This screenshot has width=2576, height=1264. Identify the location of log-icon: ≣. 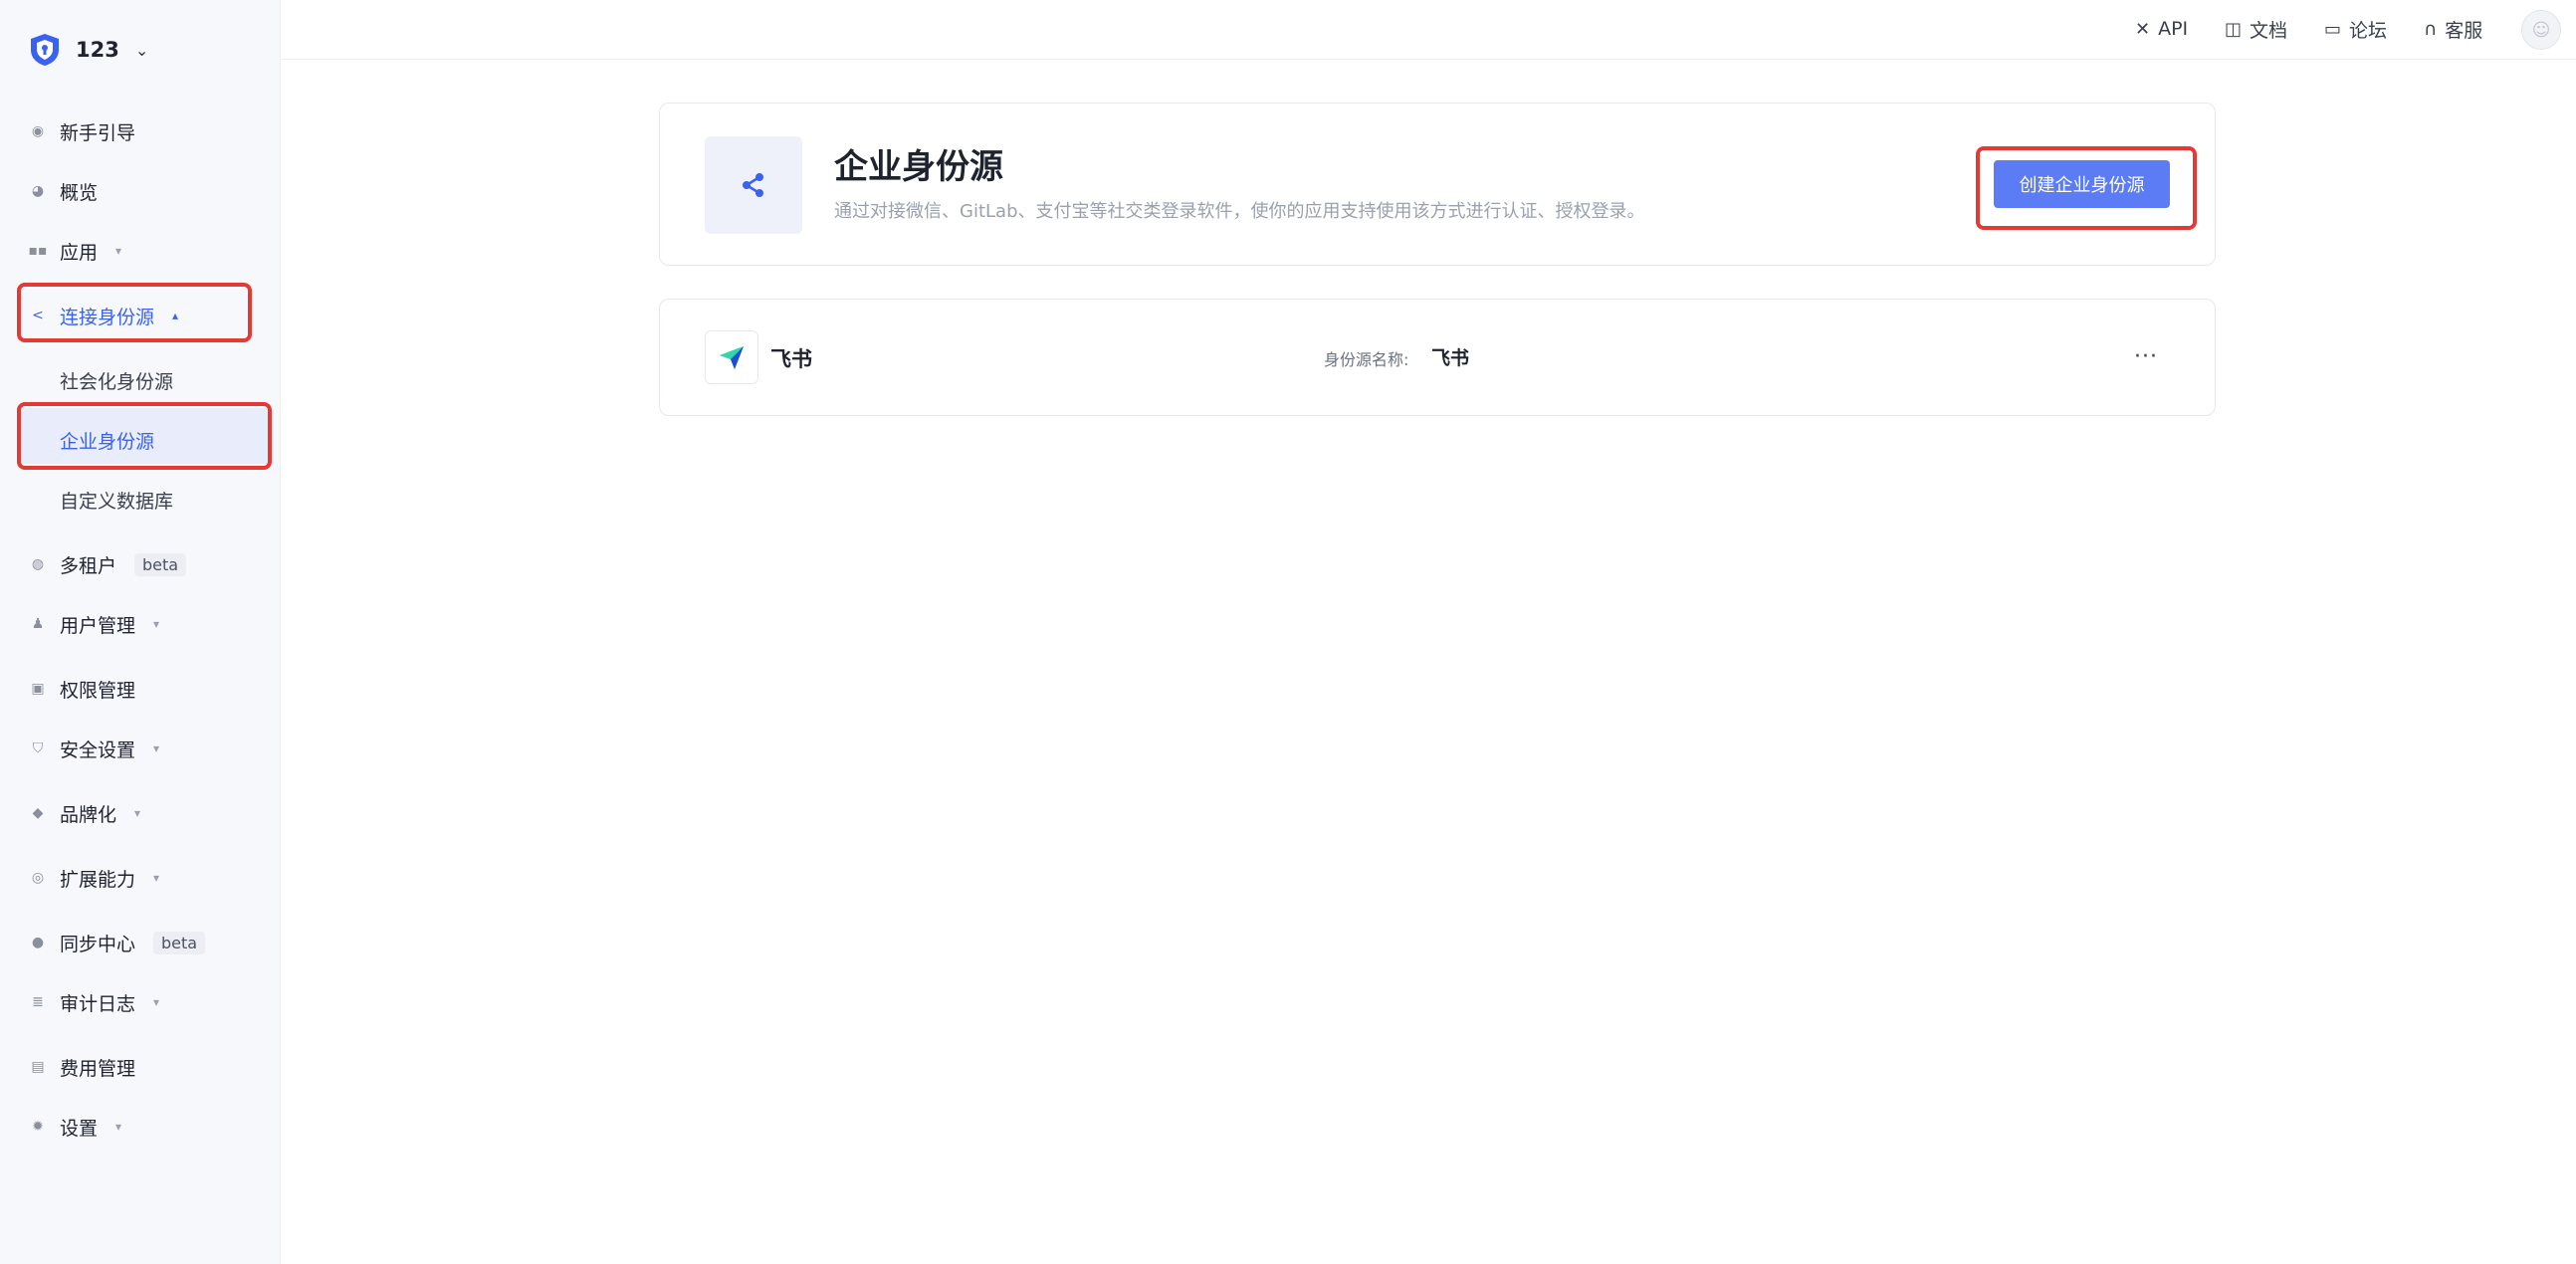
(38, 1002).